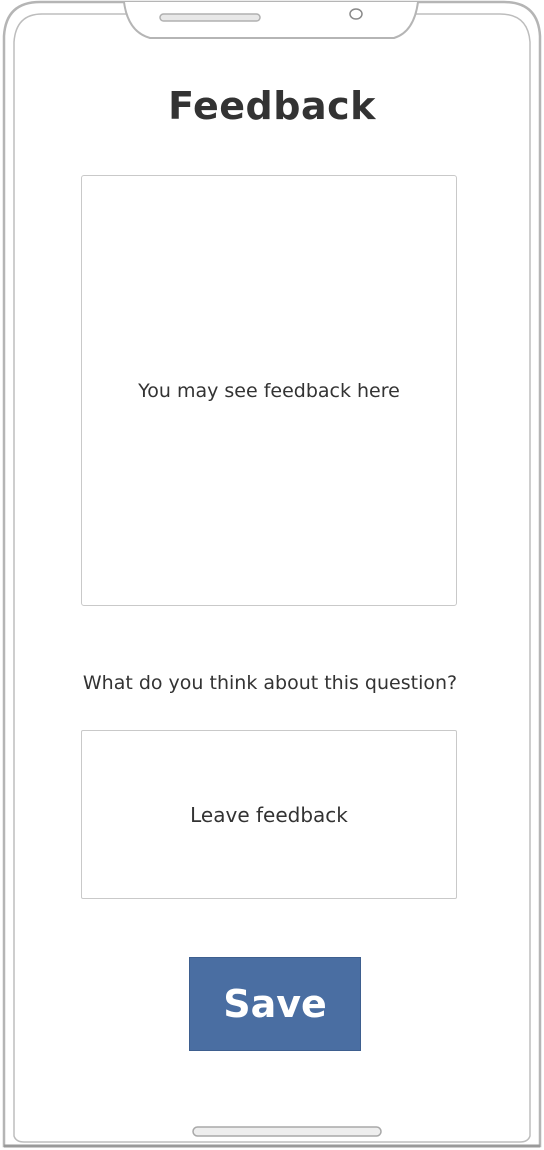 Image resolution: width=544 pixels, height=1150 pixels. What do you see at coordinates (272, 106) in the screenshot?
I see `page-title: Feedback` at bounding box center [272, 106].